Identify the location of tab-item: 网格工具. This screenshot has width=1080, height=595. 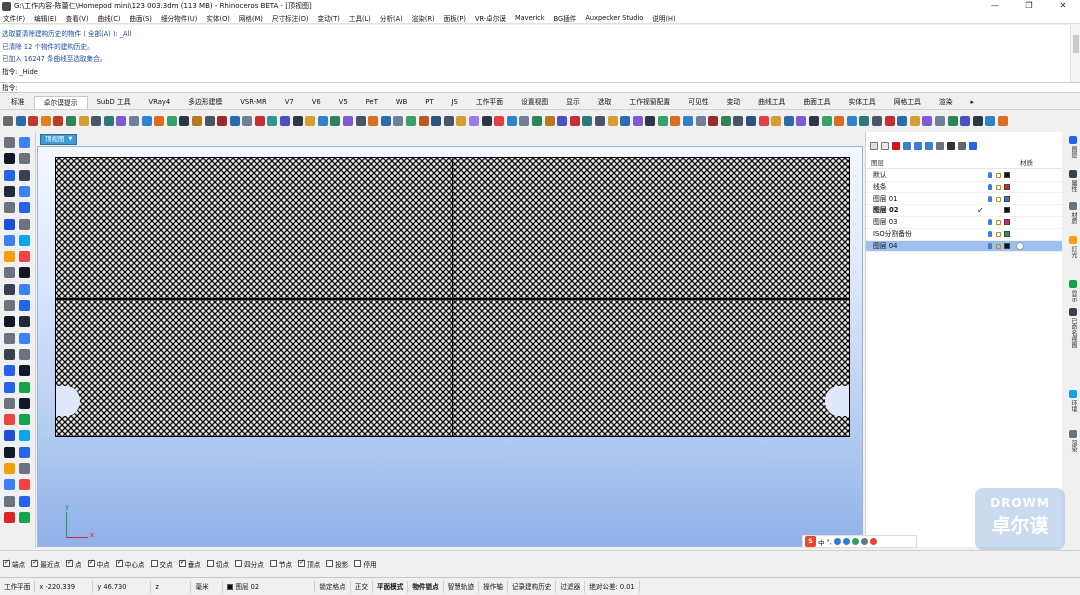
(907, 102).